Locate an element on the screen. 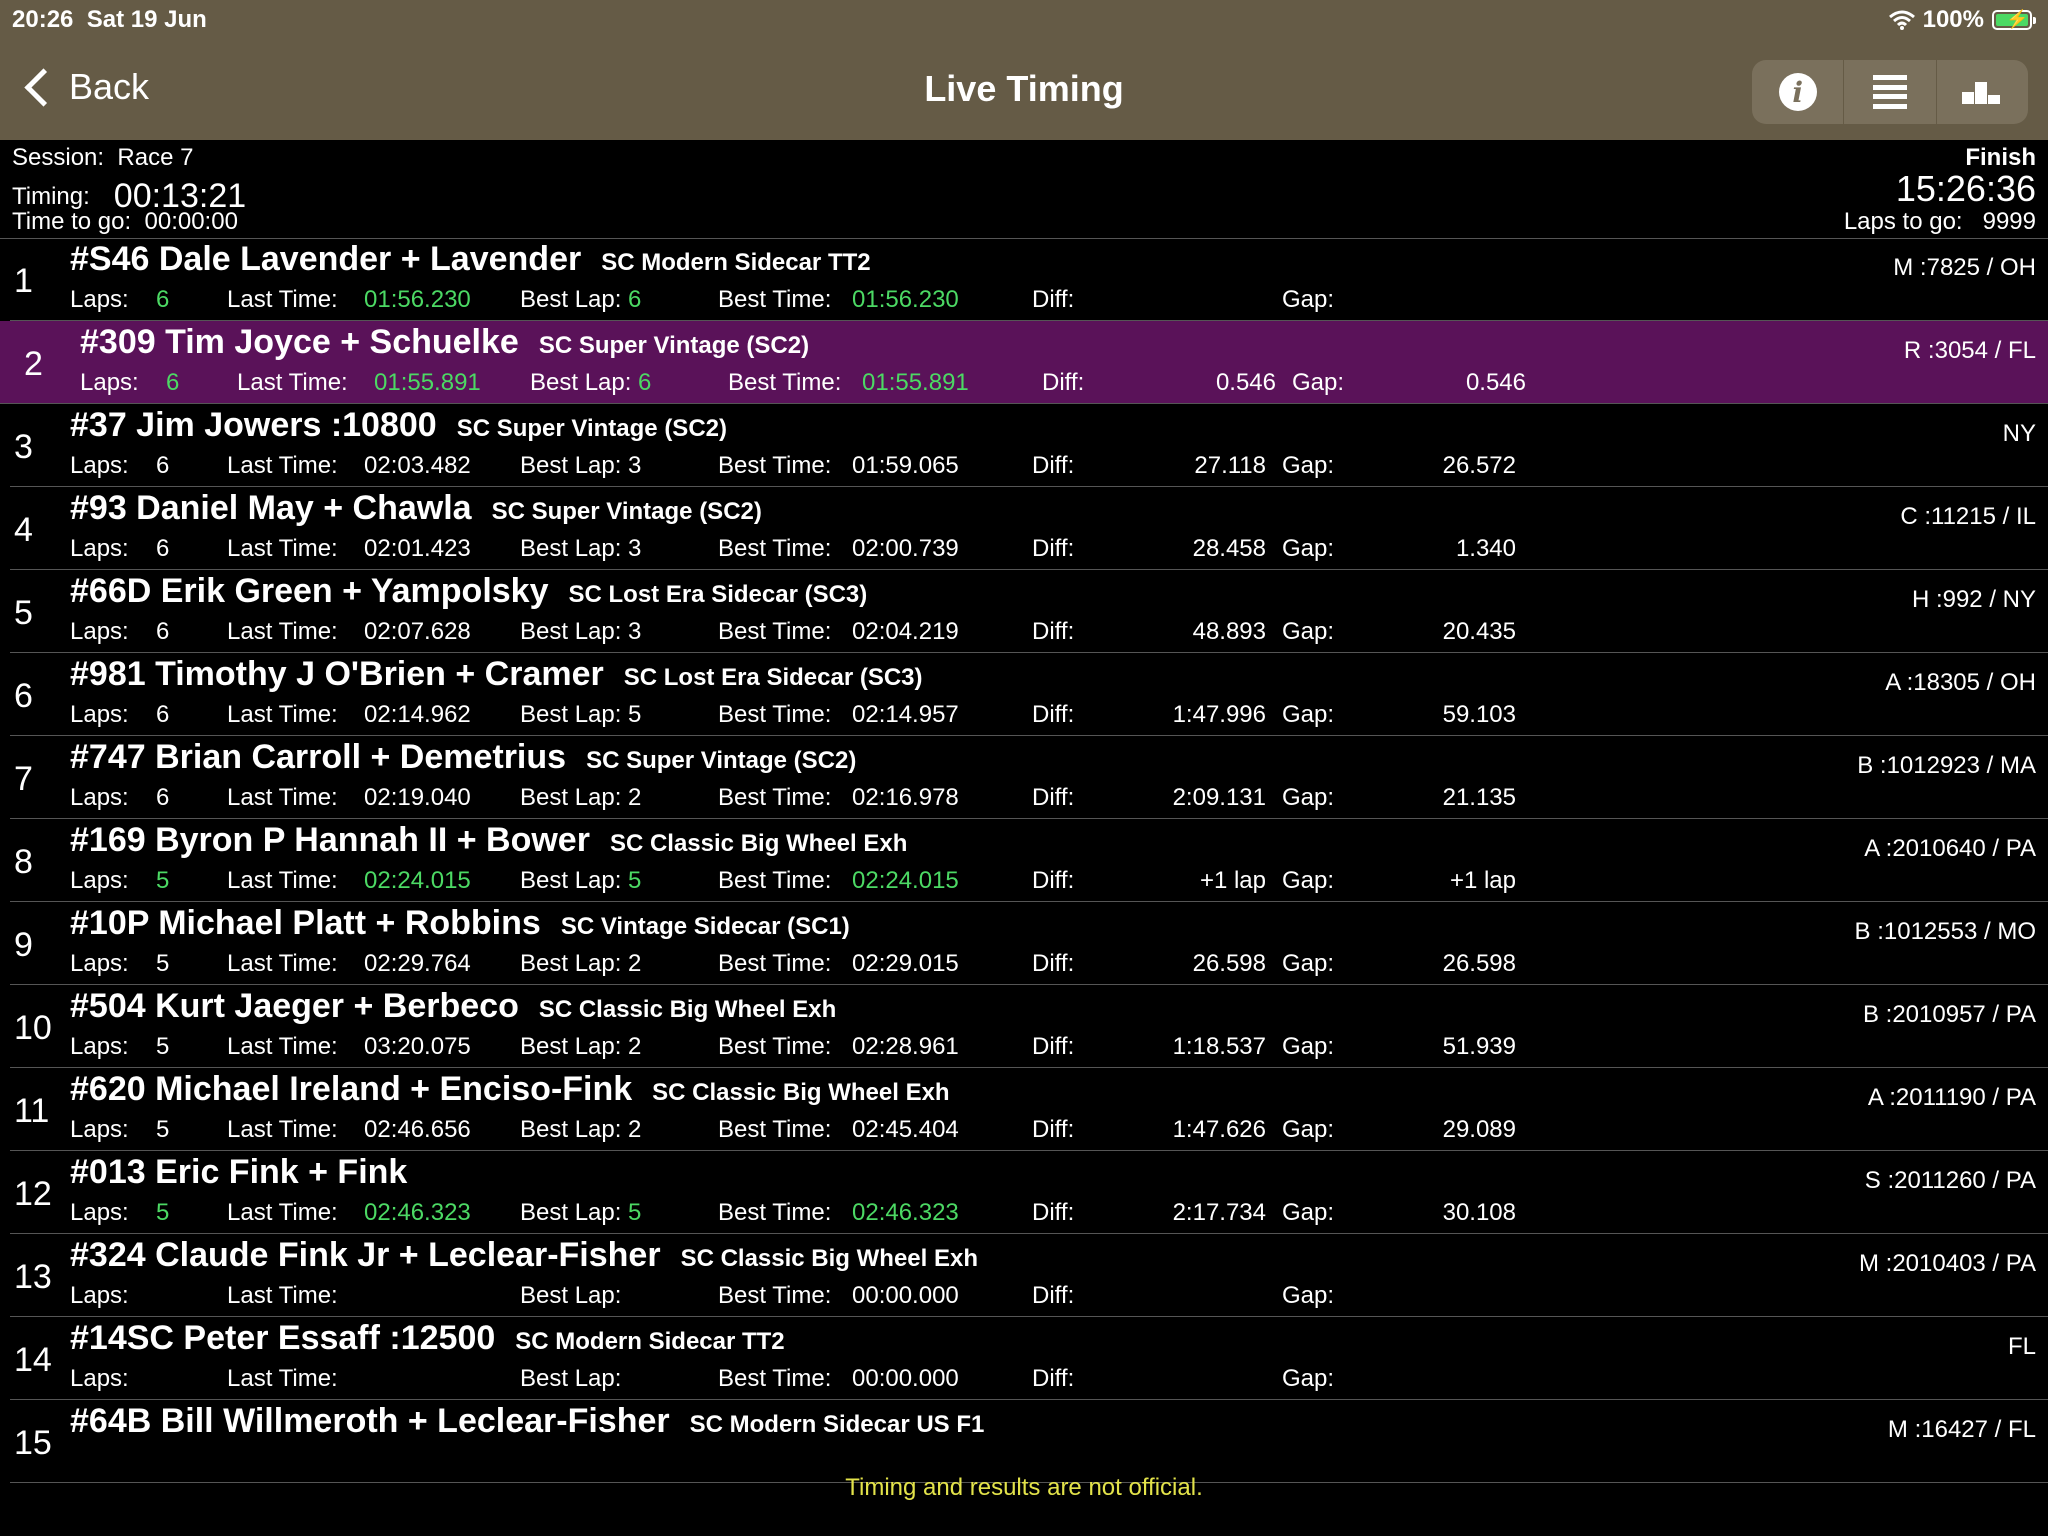  date: Sat 19 Jun is located at coordinates (146, 19).